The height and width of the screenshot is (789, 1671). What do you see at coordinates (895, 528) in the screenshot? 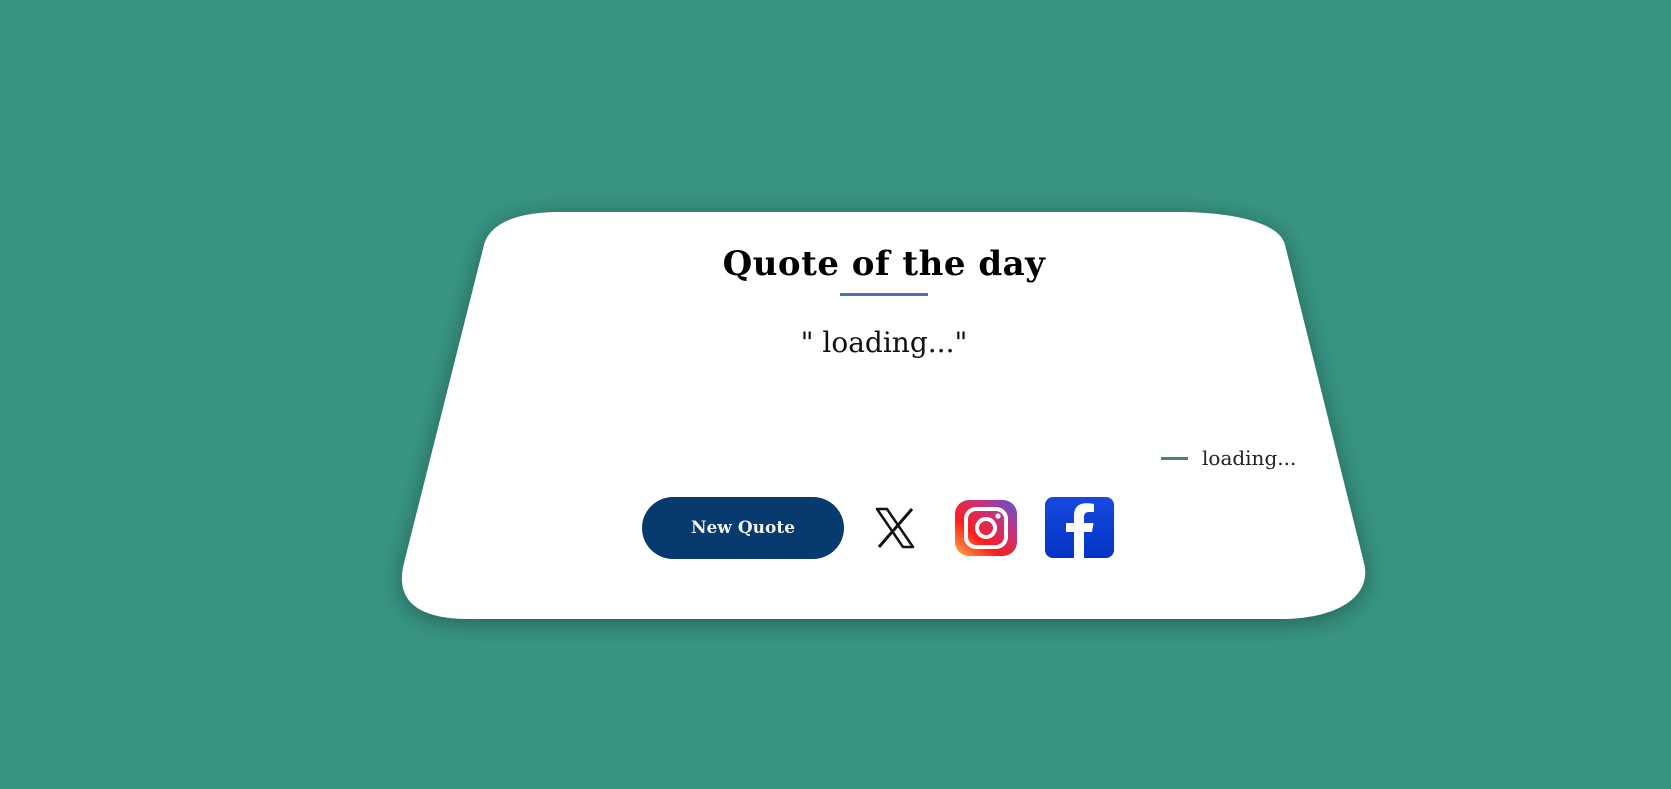
I see `x-icon` at bounding box center [895, 528].